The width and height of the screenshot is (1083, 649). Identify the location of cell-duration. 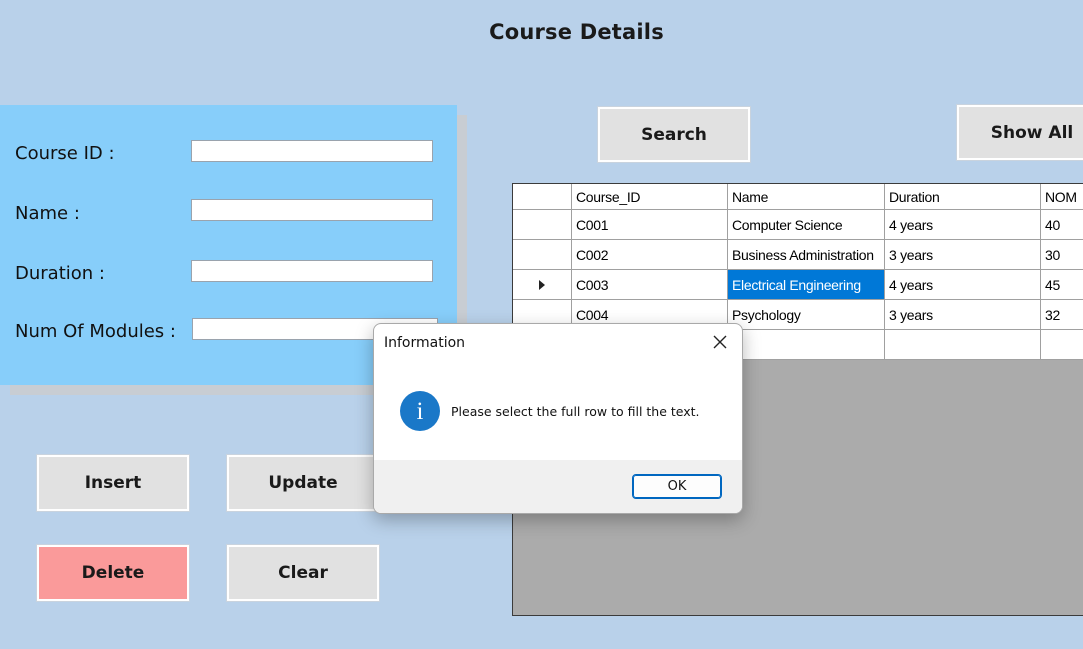
(962, 344).